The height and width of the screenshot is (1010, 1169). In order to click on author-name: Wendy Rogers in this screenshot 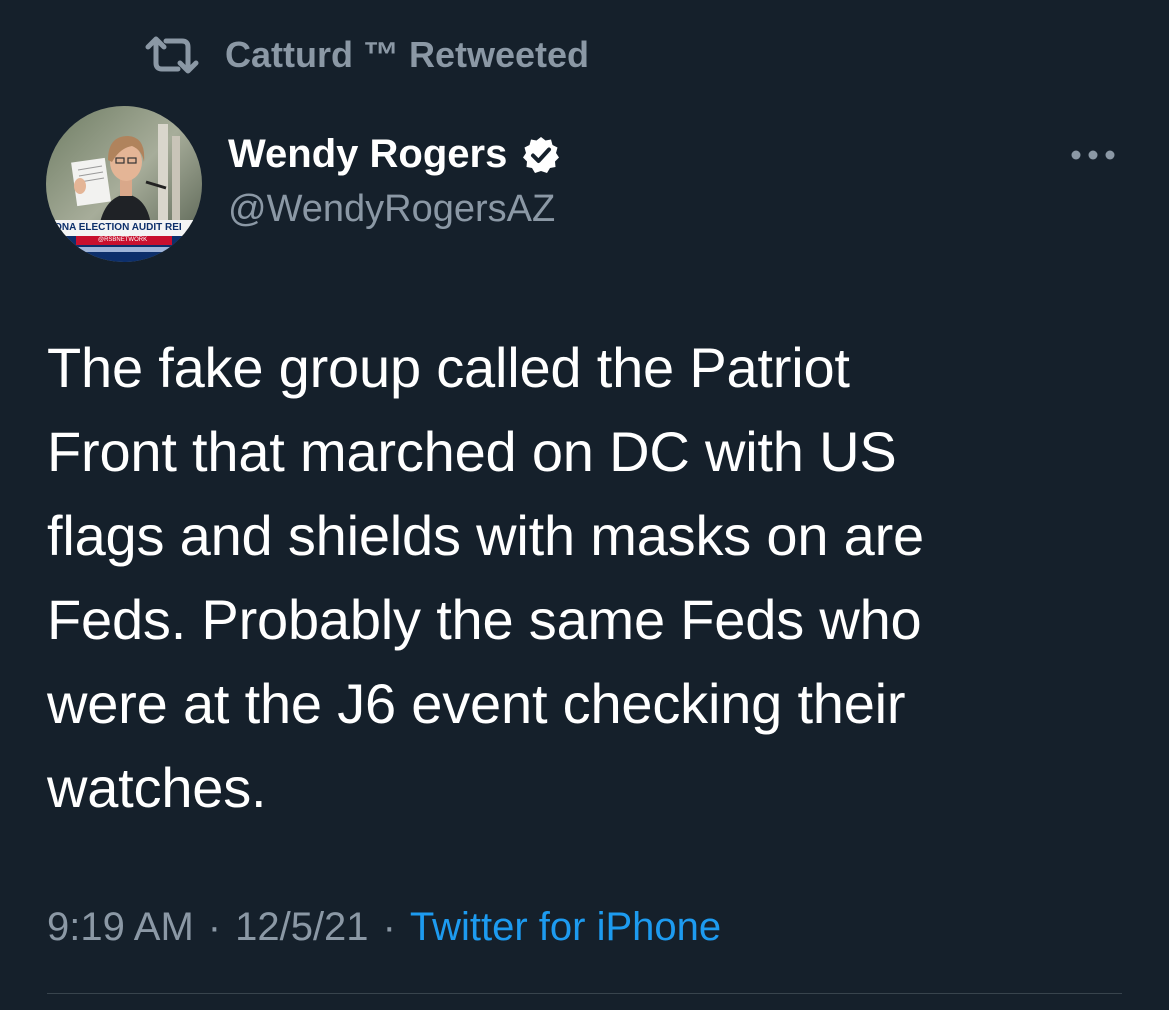, I will do `click(367, 154)`.